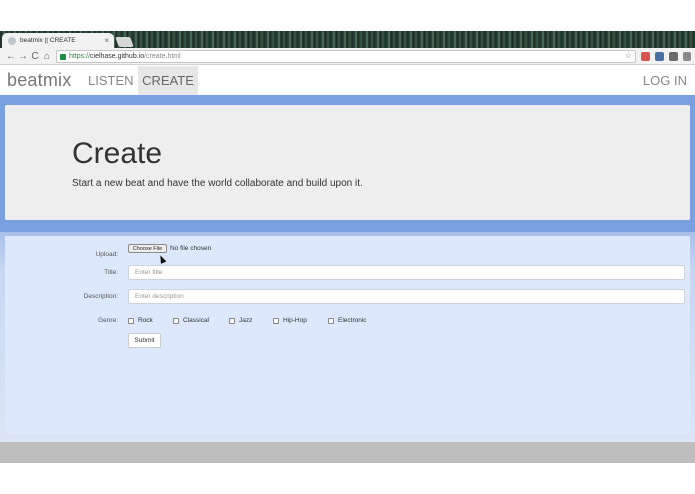 The image size is (695, 494). Describe the element at coordinates (628, 55) in the screenshot. I see `bookmark-star-icon: ☆` at that location.